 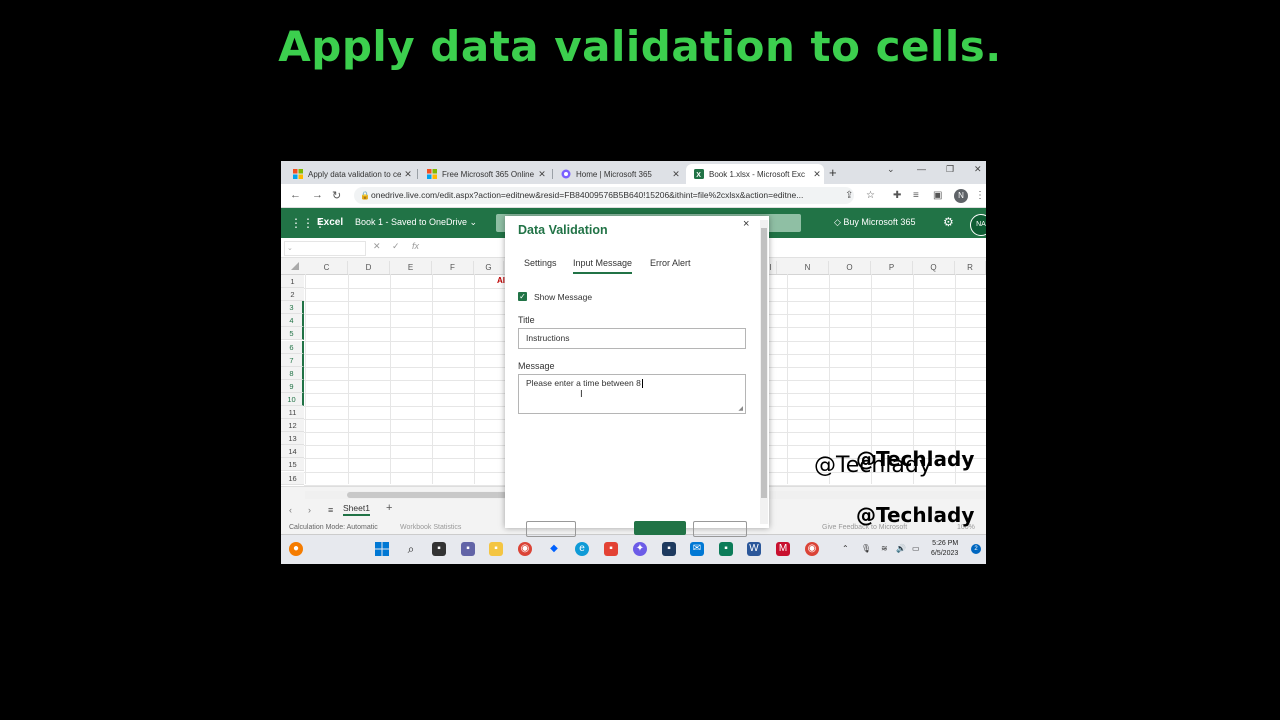 What do you see at coordinates (296, 549) in the screenshot?
I see `widgets-icon: ●` at bounding box center [296, 549].